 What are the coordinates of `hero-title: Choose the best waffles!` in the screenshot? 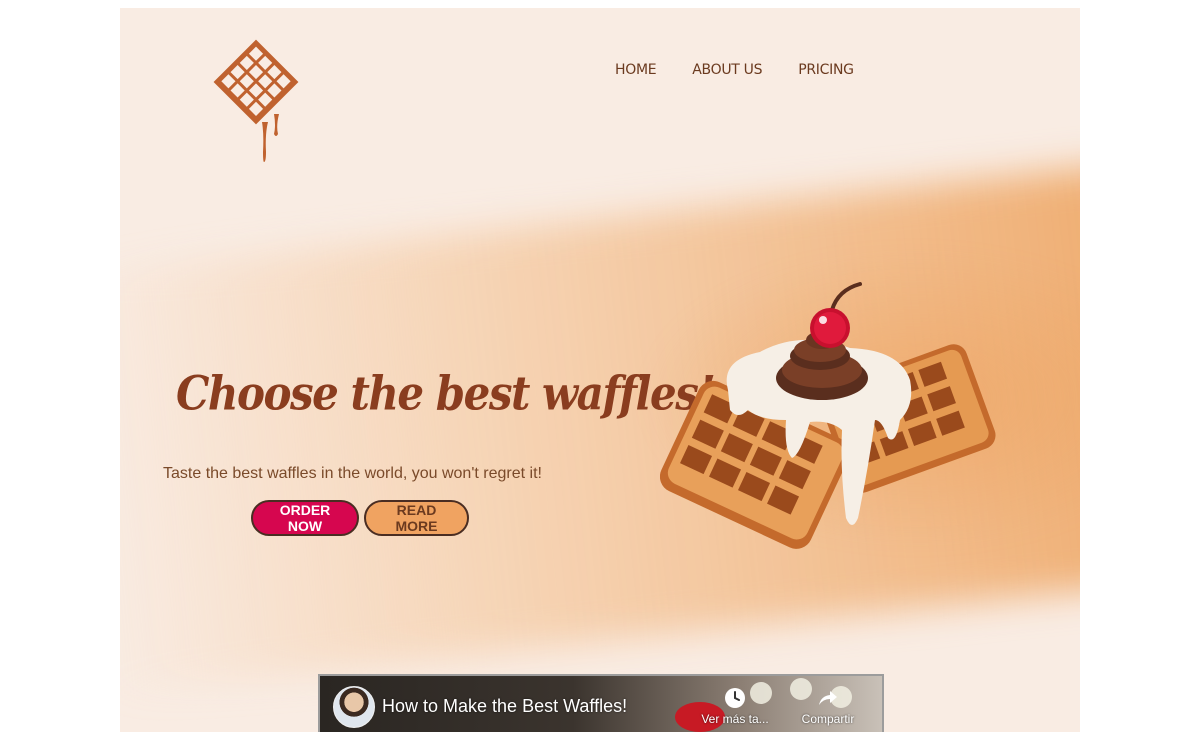 It's located at (446, 393).